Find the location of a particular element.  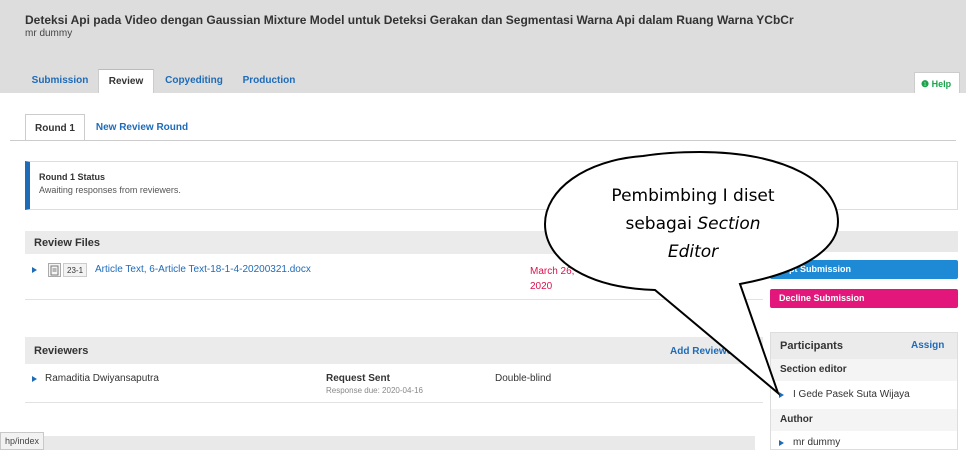

participants-header: Participants Assign is located at coordinates (864, 346).